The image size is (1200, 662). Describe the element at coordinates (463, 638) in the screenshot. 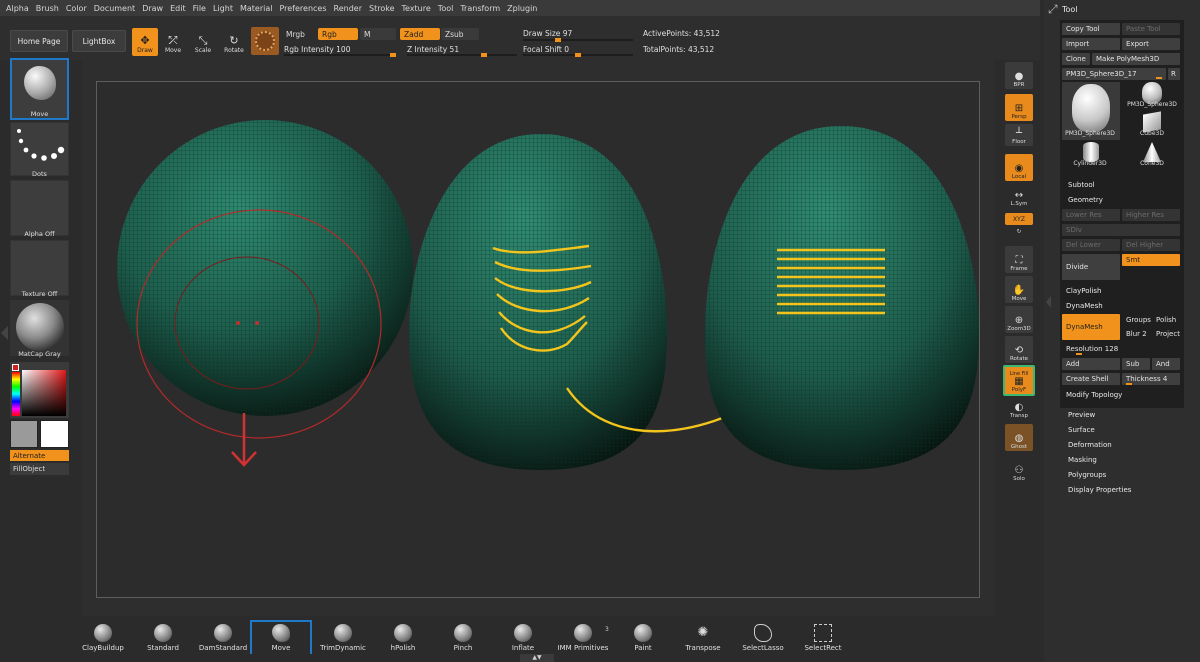

I see `brush-pinch: Pinch` at that location.